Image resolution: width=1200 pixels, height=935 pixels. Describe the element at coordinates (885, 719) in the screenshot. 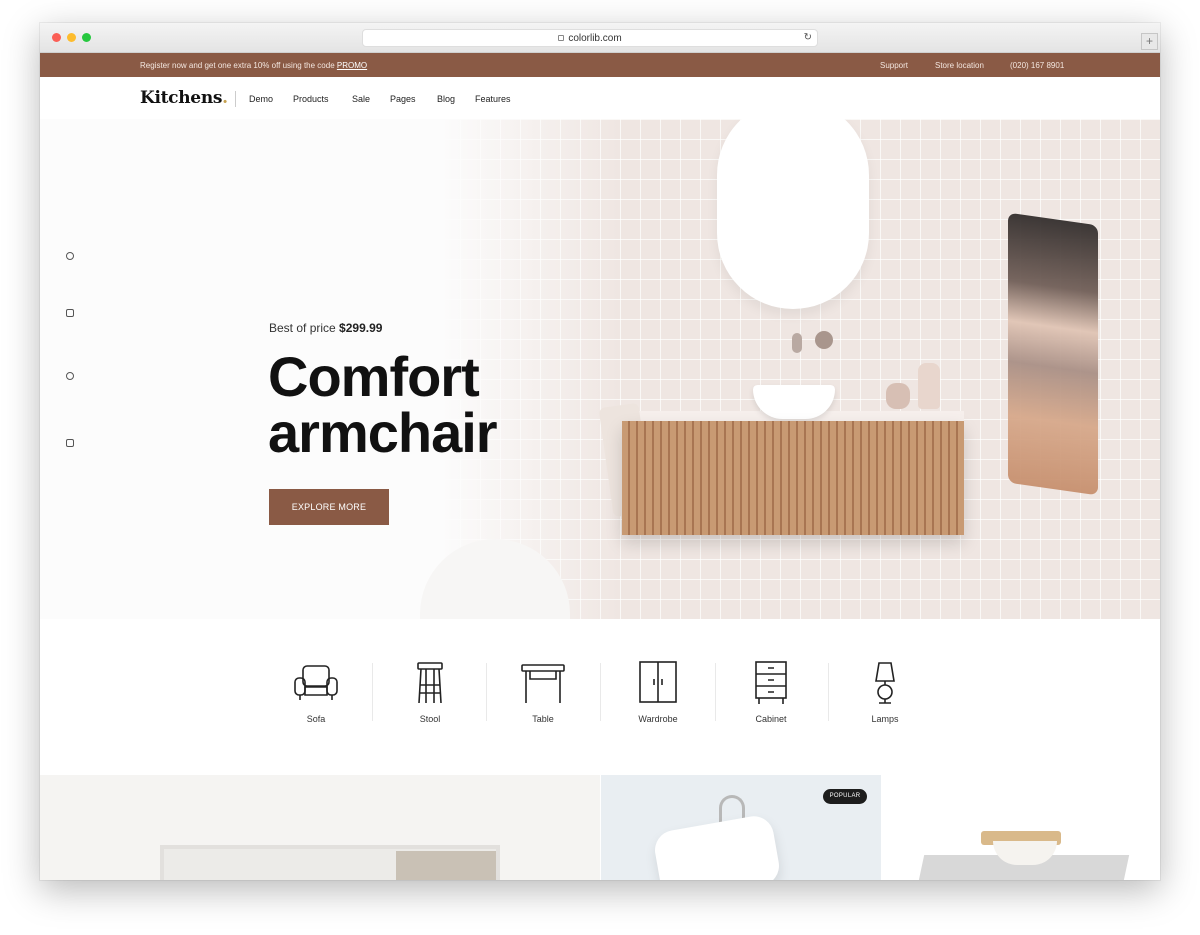

I see `category-label: Lamps` at that location.